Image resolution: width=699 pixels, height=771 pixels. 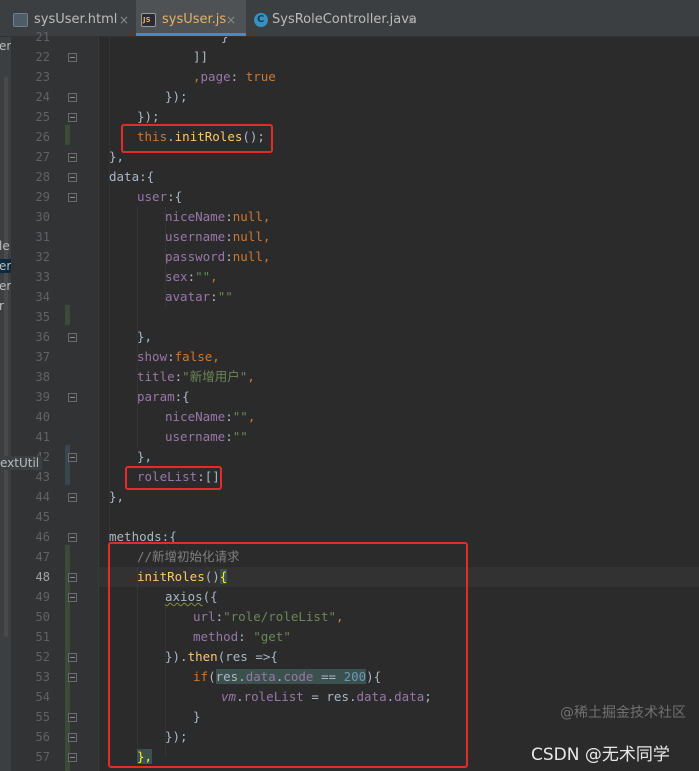 I want to click on line-number: 35, so click(x=42, y=317).